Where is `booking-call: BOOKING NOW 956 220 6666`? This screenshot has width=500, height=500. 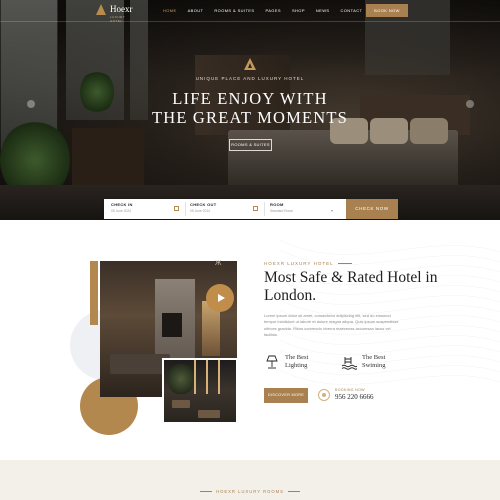 booking-call: BOOKING NOW 956 220 6666 is located at coordinates (346, 394).